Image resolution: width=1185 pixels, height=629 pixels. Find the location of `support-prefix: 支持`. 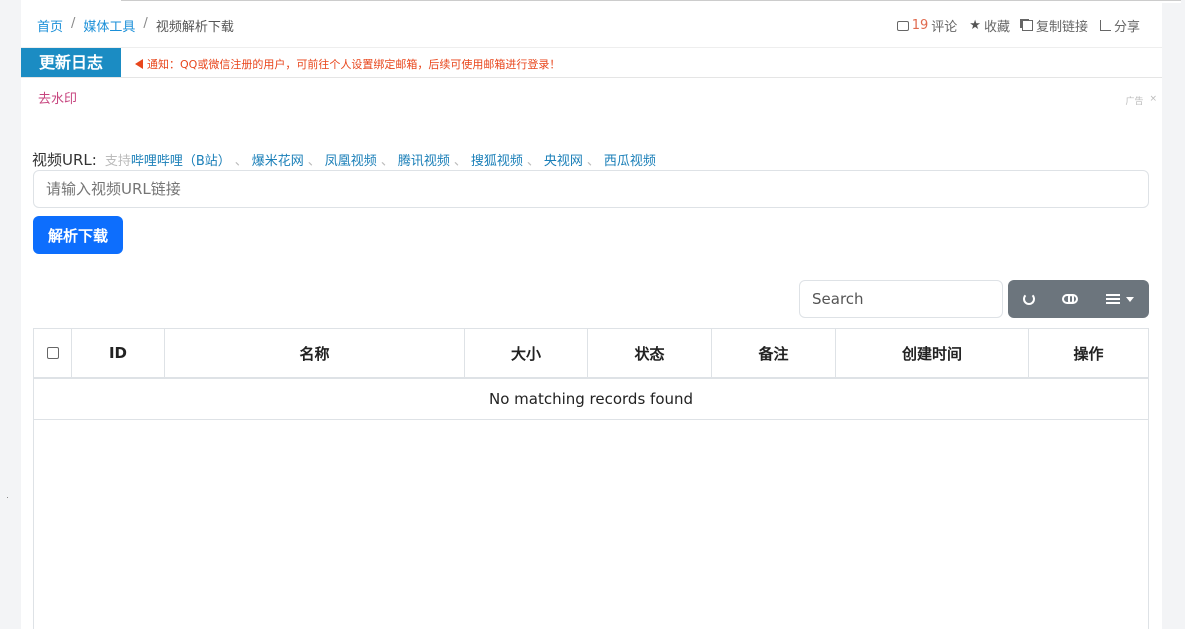

support-prefix: 支持 is located at coordinates (117, 161).